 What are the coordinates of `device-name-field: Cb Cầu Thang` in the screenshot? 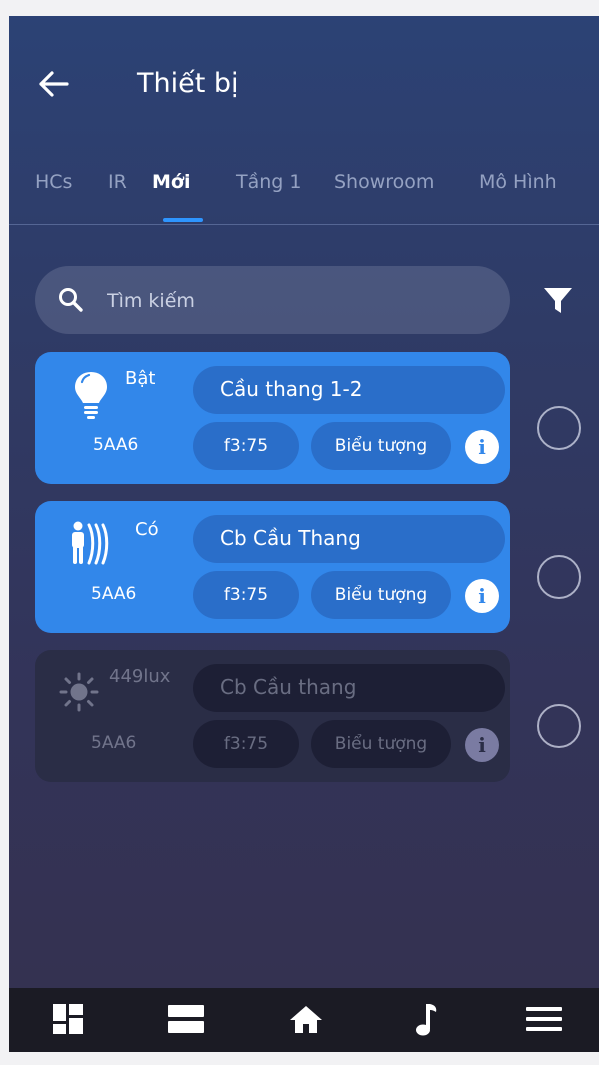 It's located at (349, 539).